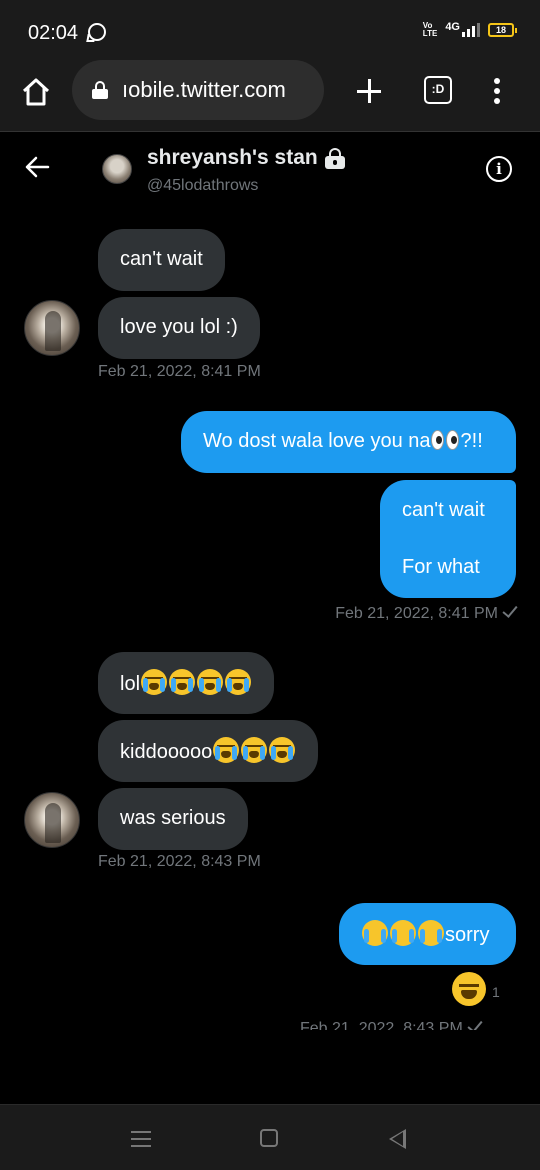  I want to click on reaction-emoji-icon, so click(469, 989).